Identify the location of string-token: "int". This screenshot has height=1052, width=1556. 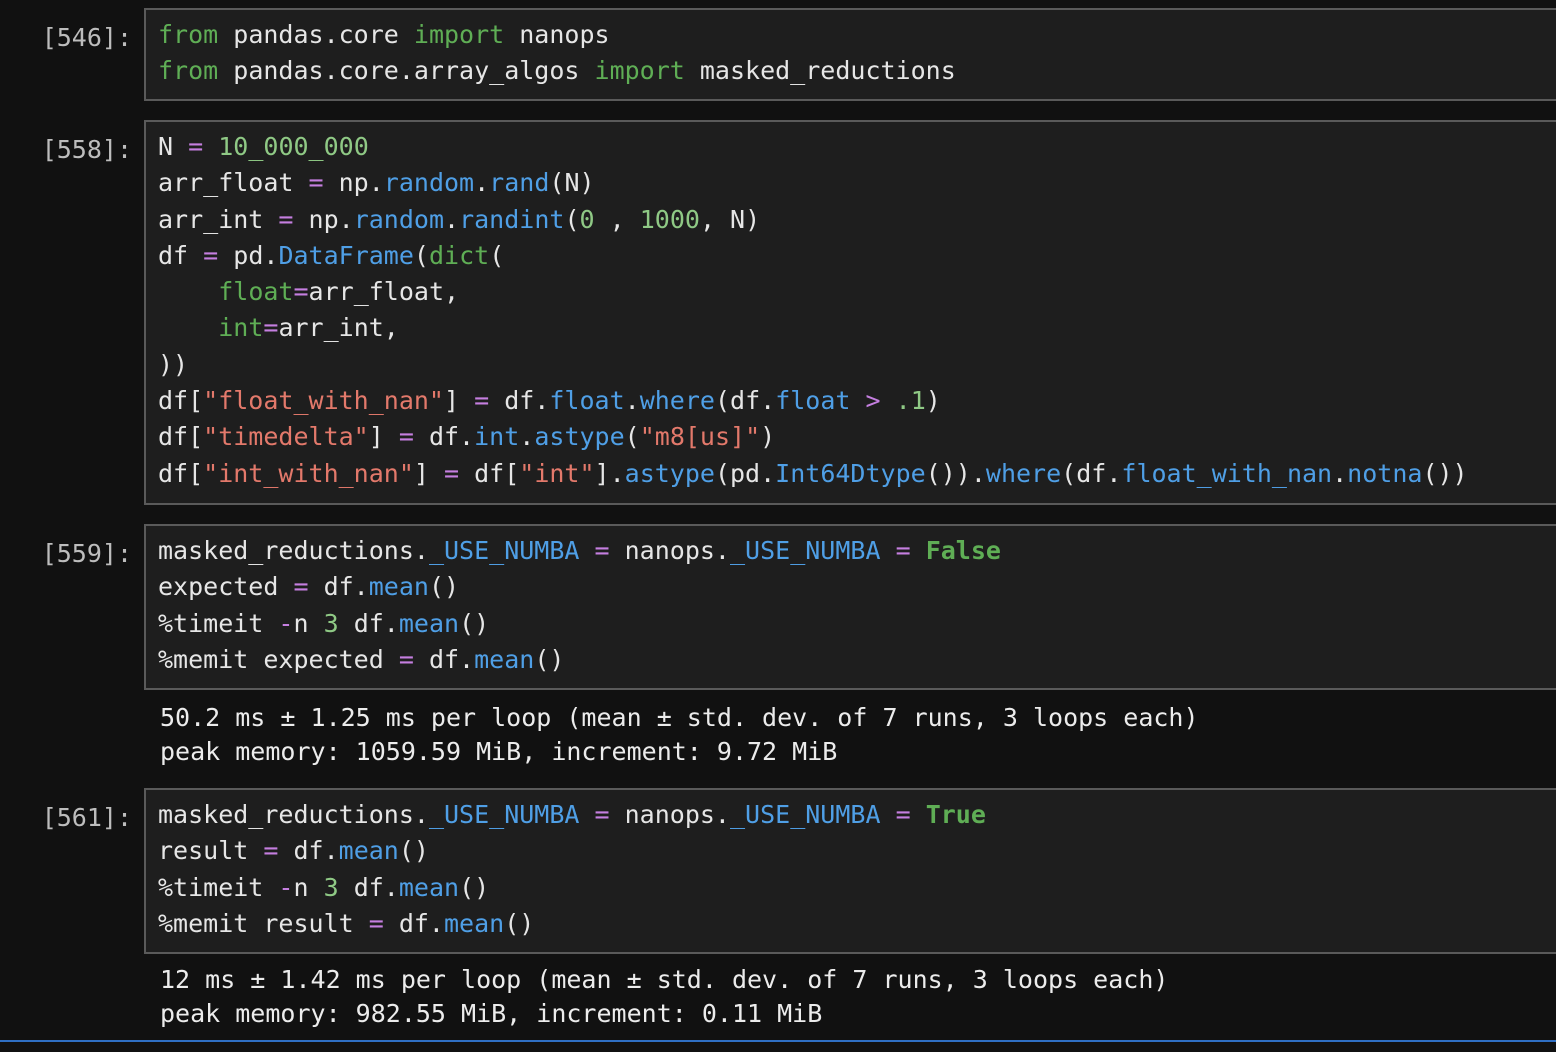
(557, 473).